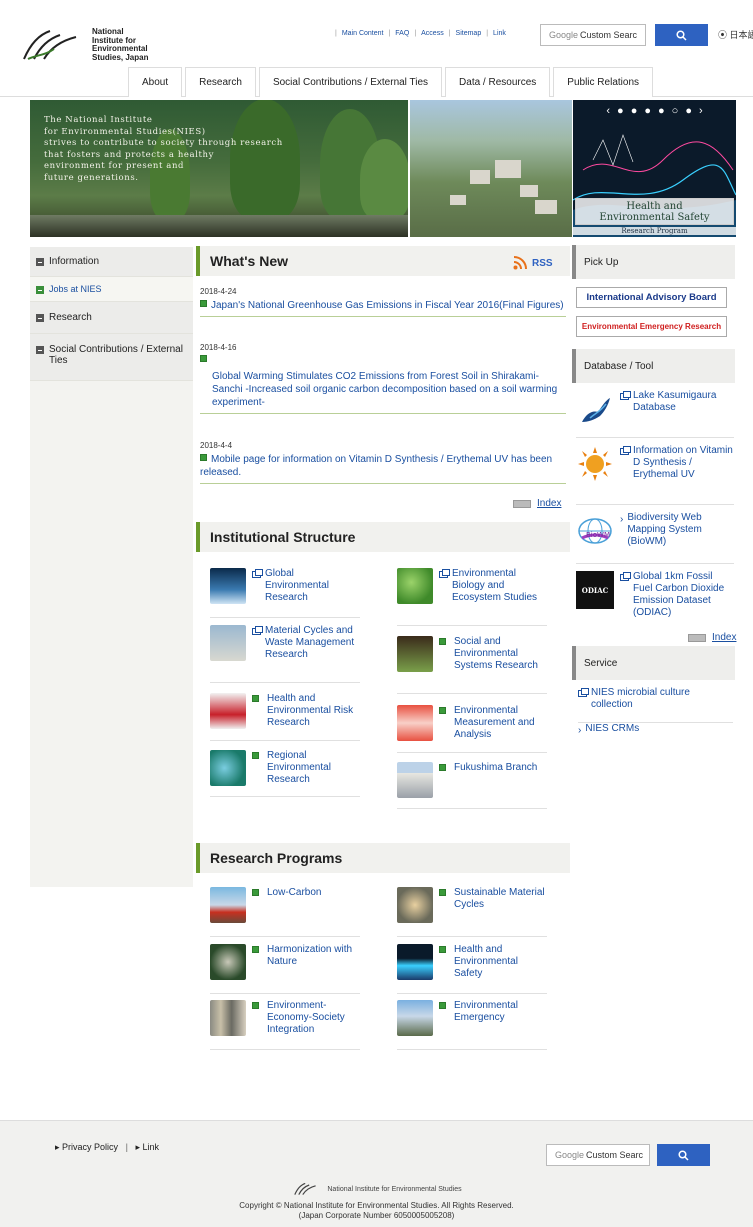  I want to click on database-index-link: Index, so click(712, 637).